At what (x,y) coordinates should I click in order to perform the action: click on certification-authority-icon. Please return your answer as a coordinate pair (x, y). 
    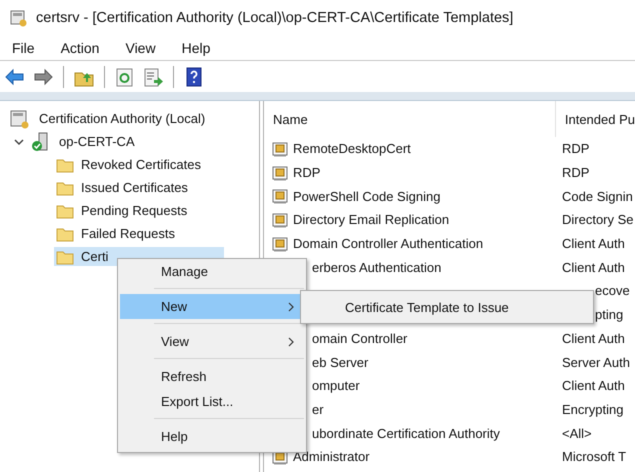
    Looking at the image, I should click on (20, 118).